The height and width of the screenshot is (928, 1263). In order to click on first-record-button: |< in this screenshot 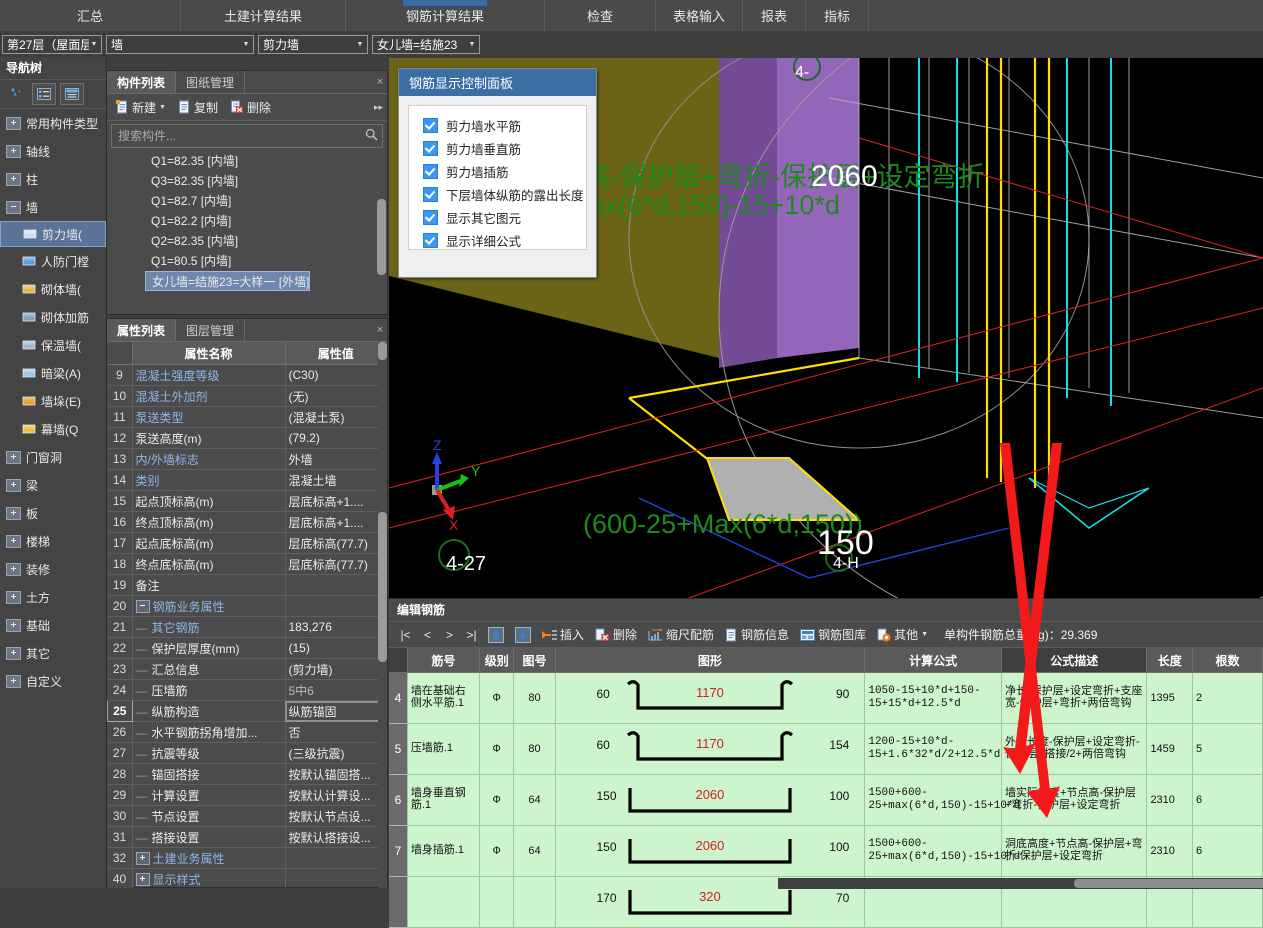, I will do `click(405, 635)`.